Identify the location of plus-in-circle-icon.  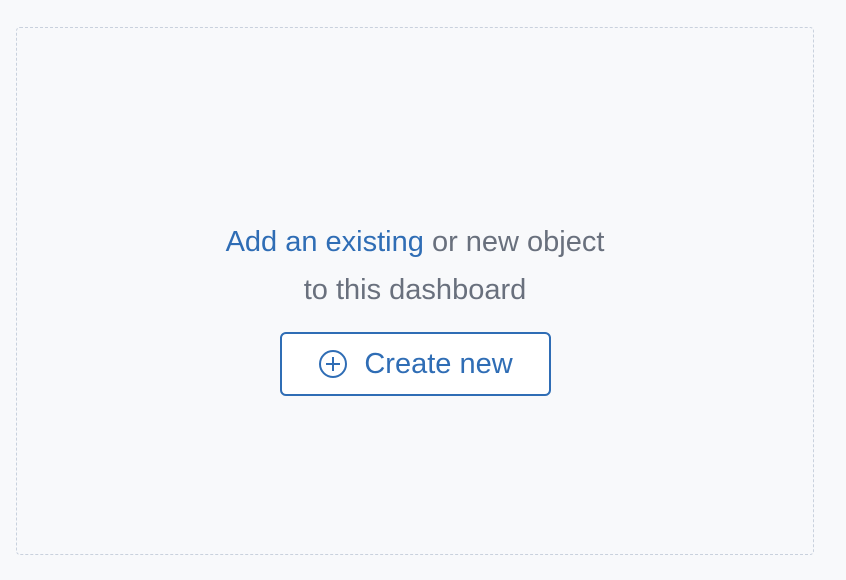
(333, 364).